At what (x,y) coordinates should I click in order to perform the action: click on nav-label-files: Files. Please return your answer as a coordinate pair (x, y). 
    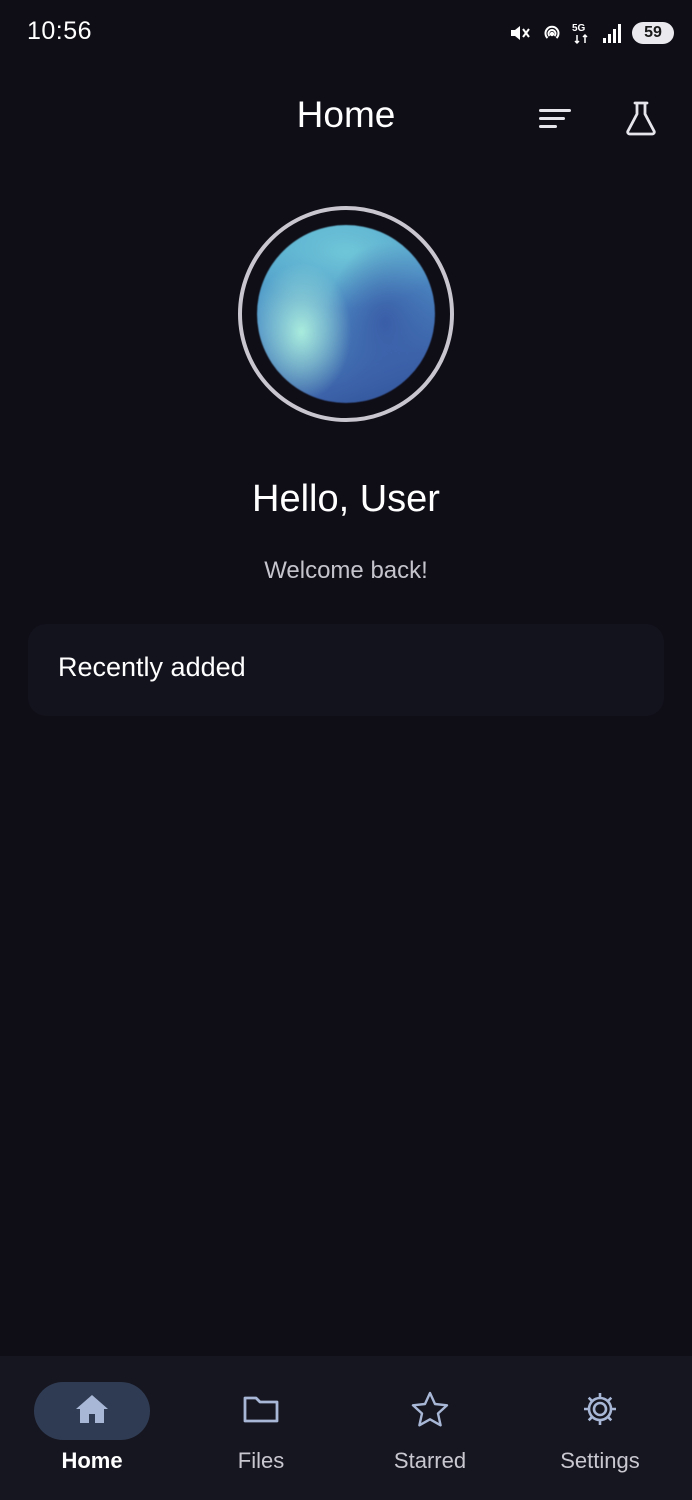
    Looking at the image, I should click on (261, 1460).